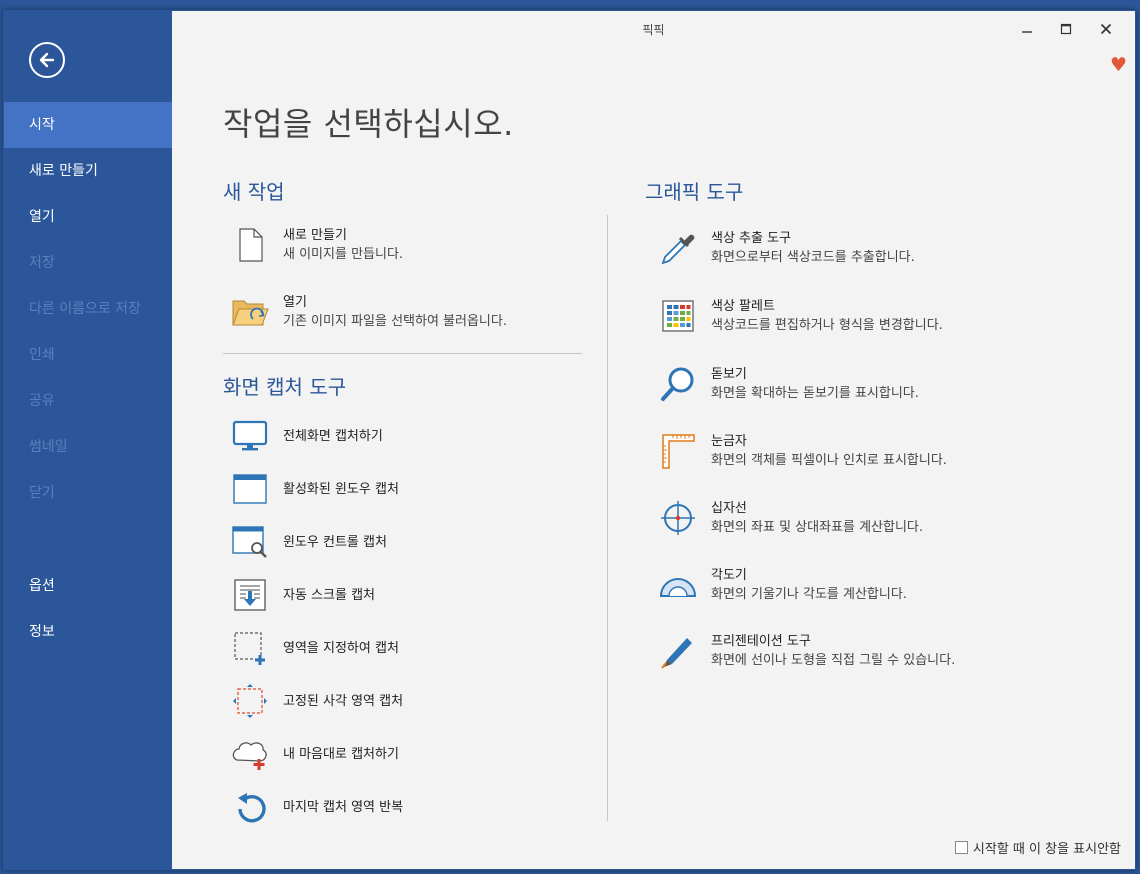  What do you see at coordinates (42, 401) in the screenshot?
I see `sidebar-item-share: 공유` at bounding box center [42, 401].